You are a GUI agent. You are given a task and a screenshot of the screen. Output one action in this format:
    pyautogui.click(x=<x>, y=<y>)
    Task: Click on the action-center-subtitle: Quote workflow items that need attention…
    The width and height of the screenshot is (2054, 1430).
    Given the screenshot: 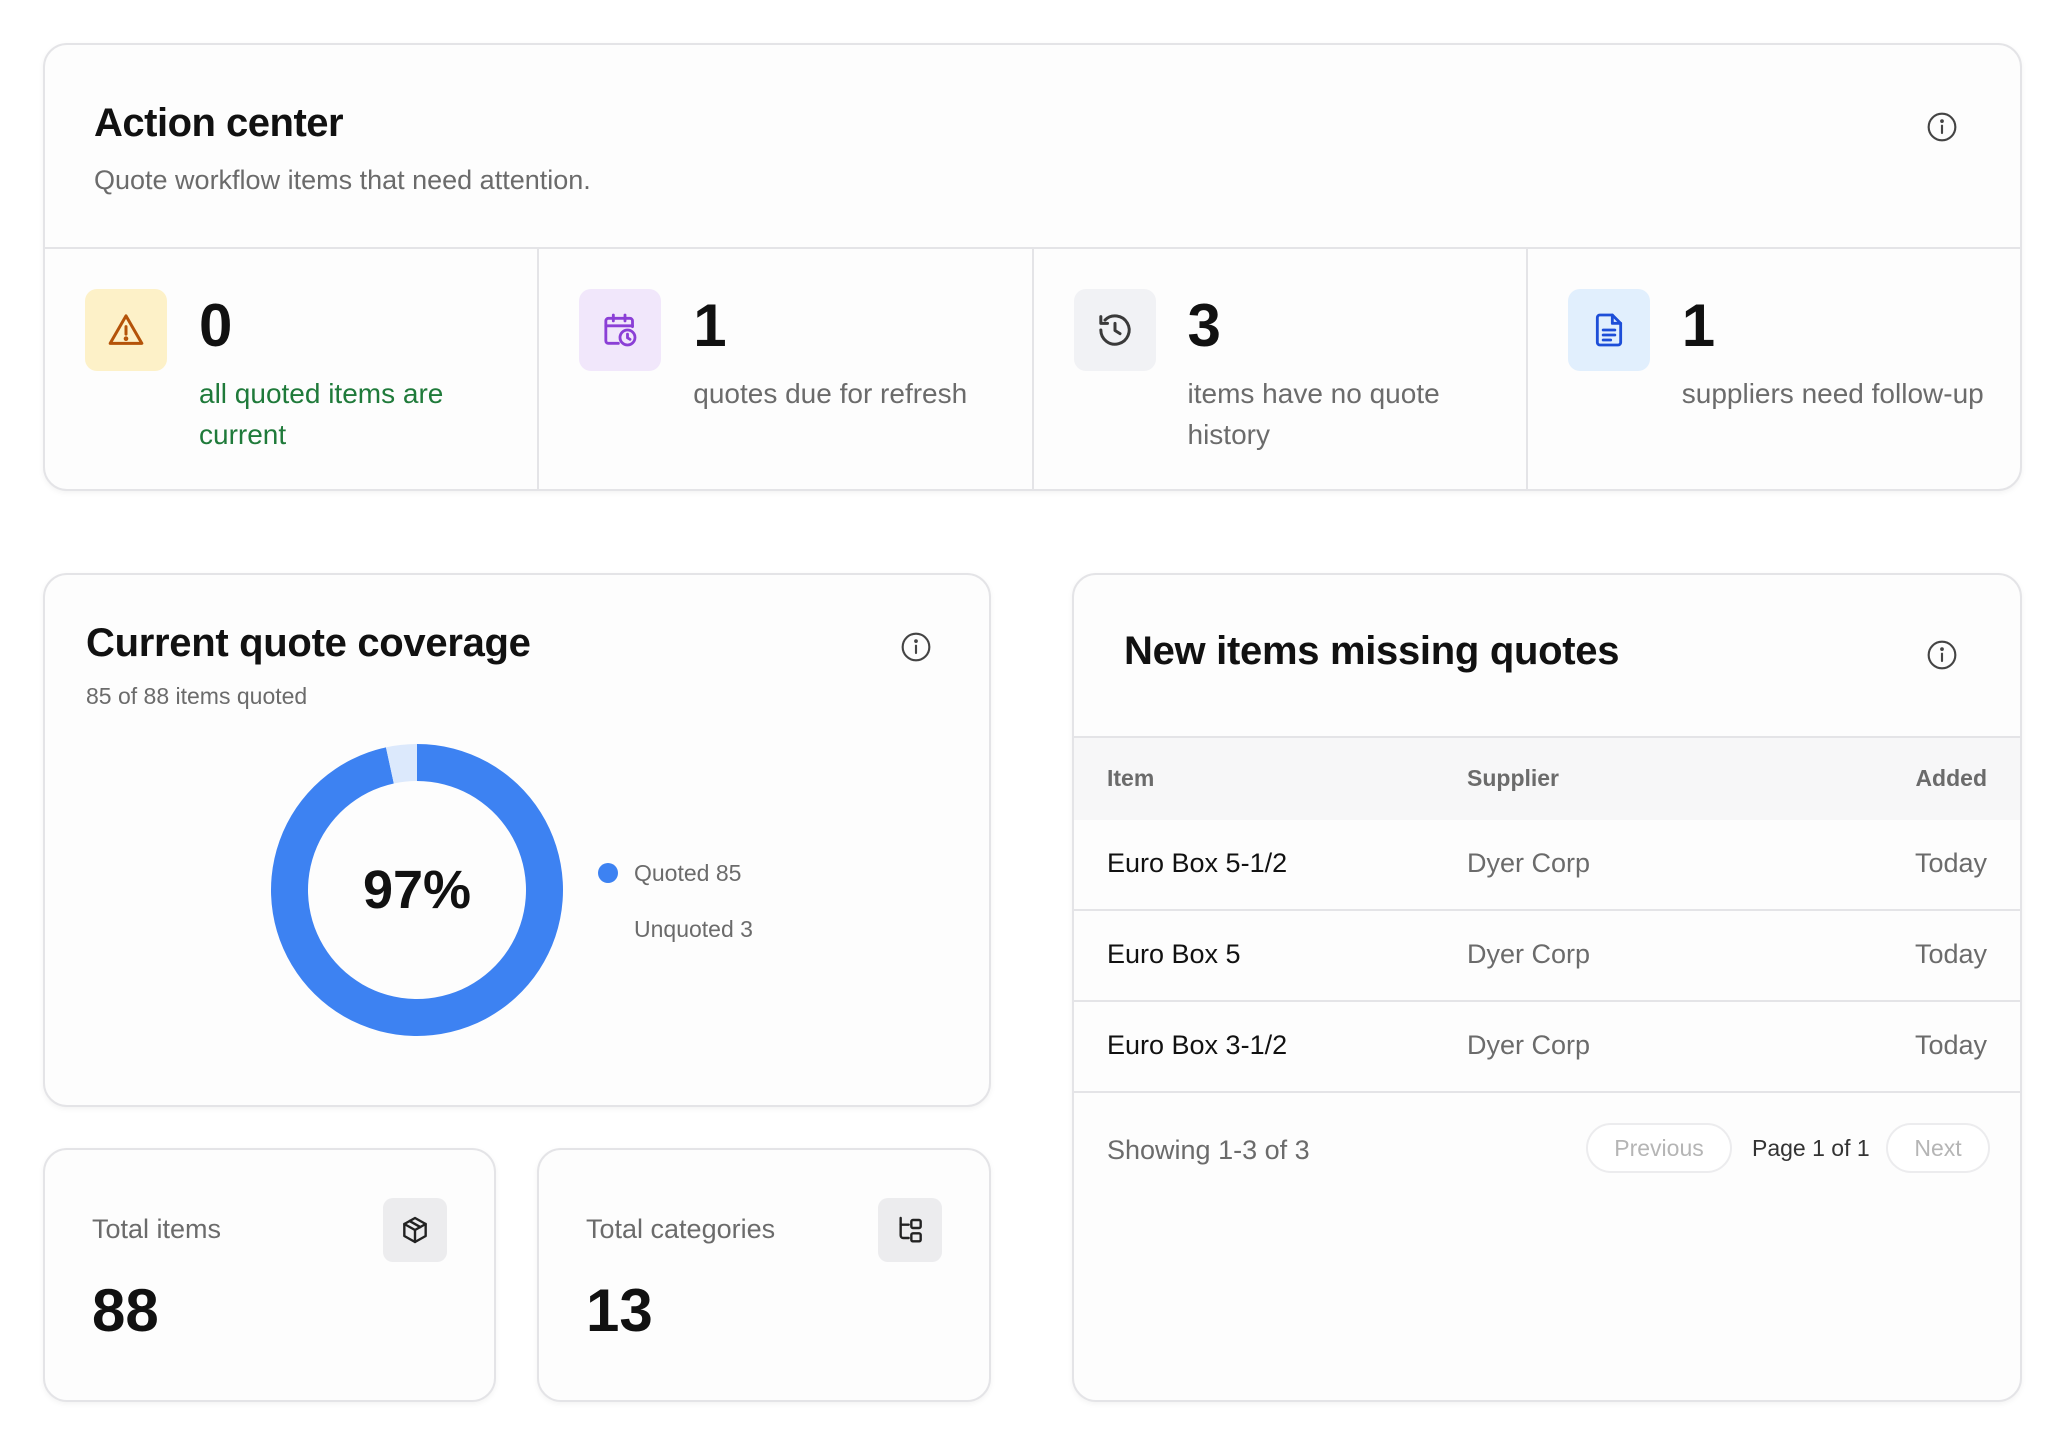 What is the action you would take?
    pyautogui.click(x=342, y=180)
    